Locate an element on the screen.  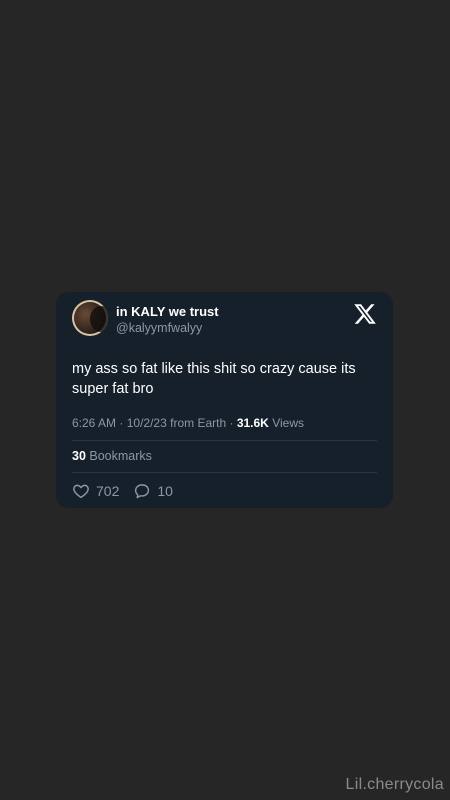
avatar is located at coordinates (90, 318).